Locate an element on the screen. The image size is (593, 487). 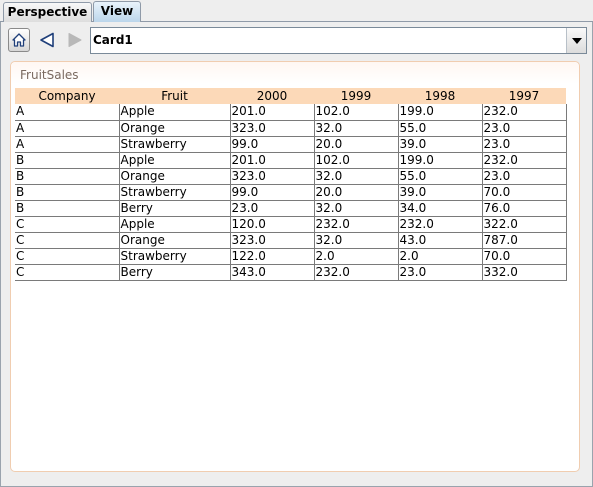
panel-title-bar: FruitSales is located at coordinates (295, 73).